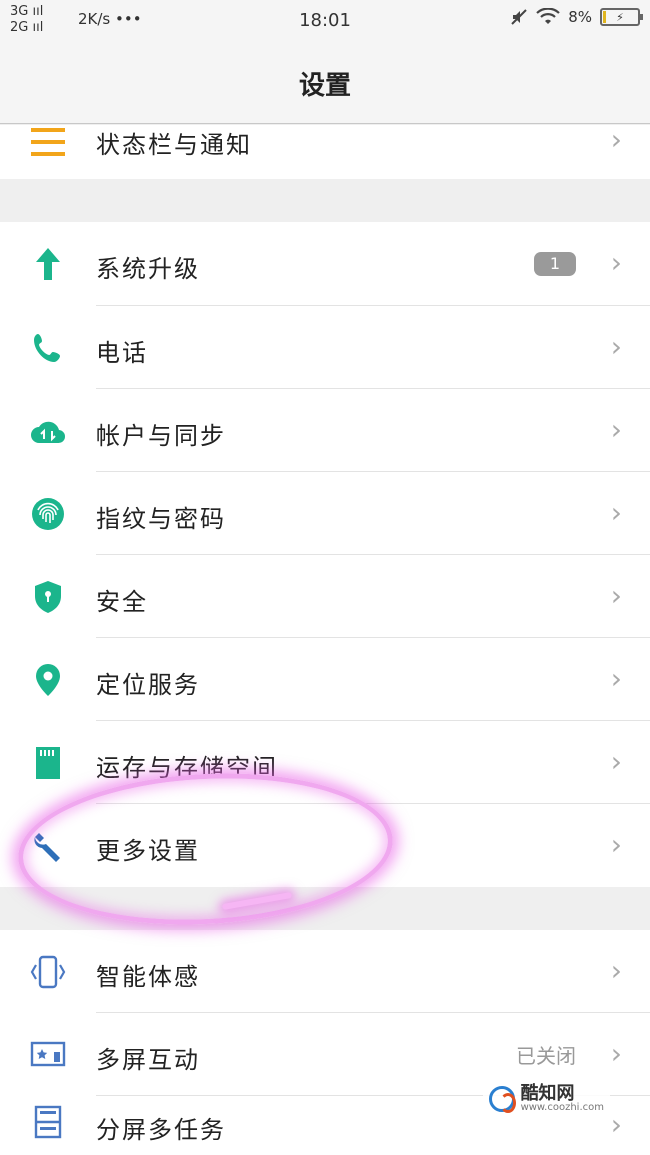 The height and width of the screenshot is (1155, 650). I want to click on settings-group-1: 状态栏与通知 ›, so click(325, 151).